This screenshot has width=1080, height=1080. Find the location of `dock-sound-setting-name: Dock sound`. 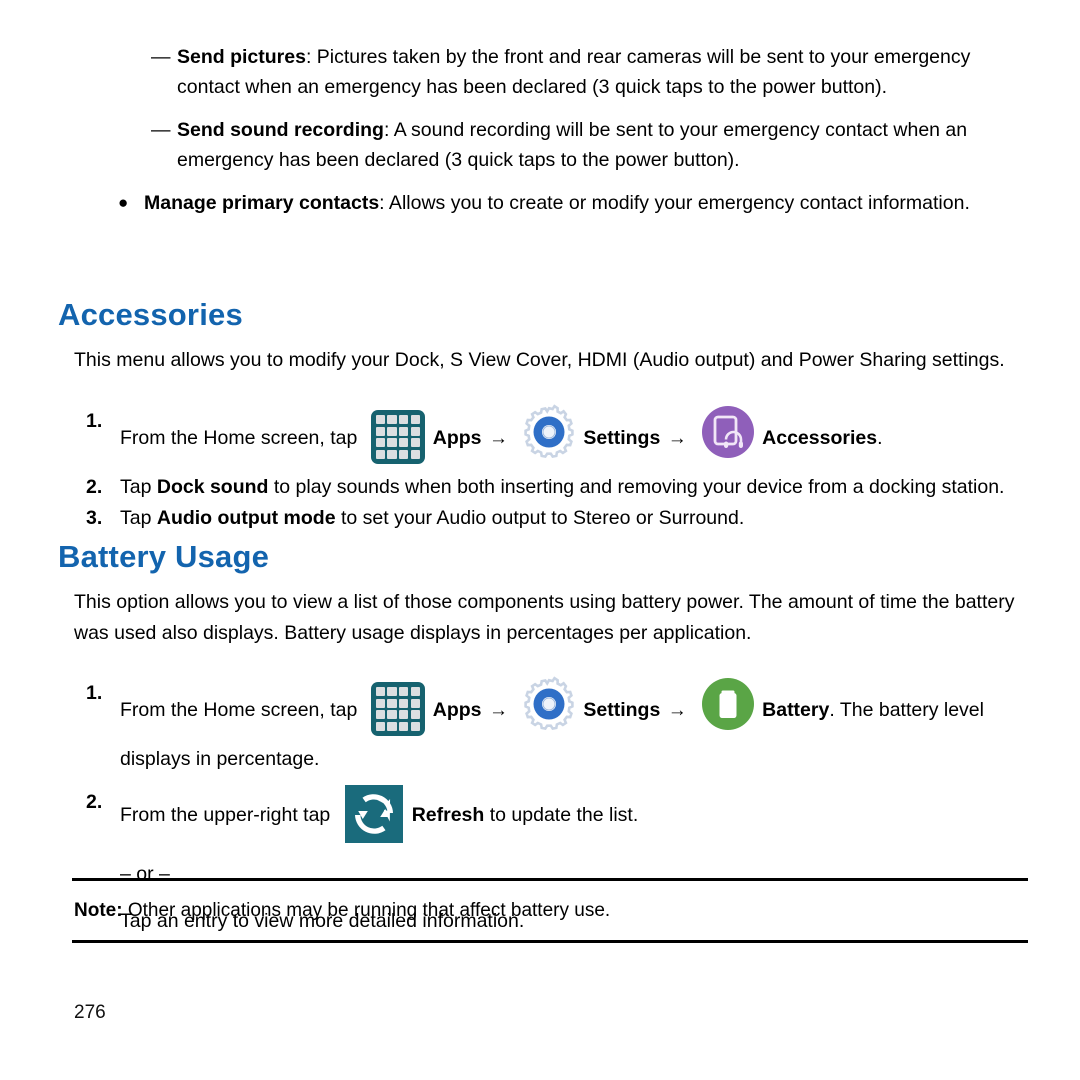

dock-sound-setting-name: Dock sound is located at coordinates (212, 487).